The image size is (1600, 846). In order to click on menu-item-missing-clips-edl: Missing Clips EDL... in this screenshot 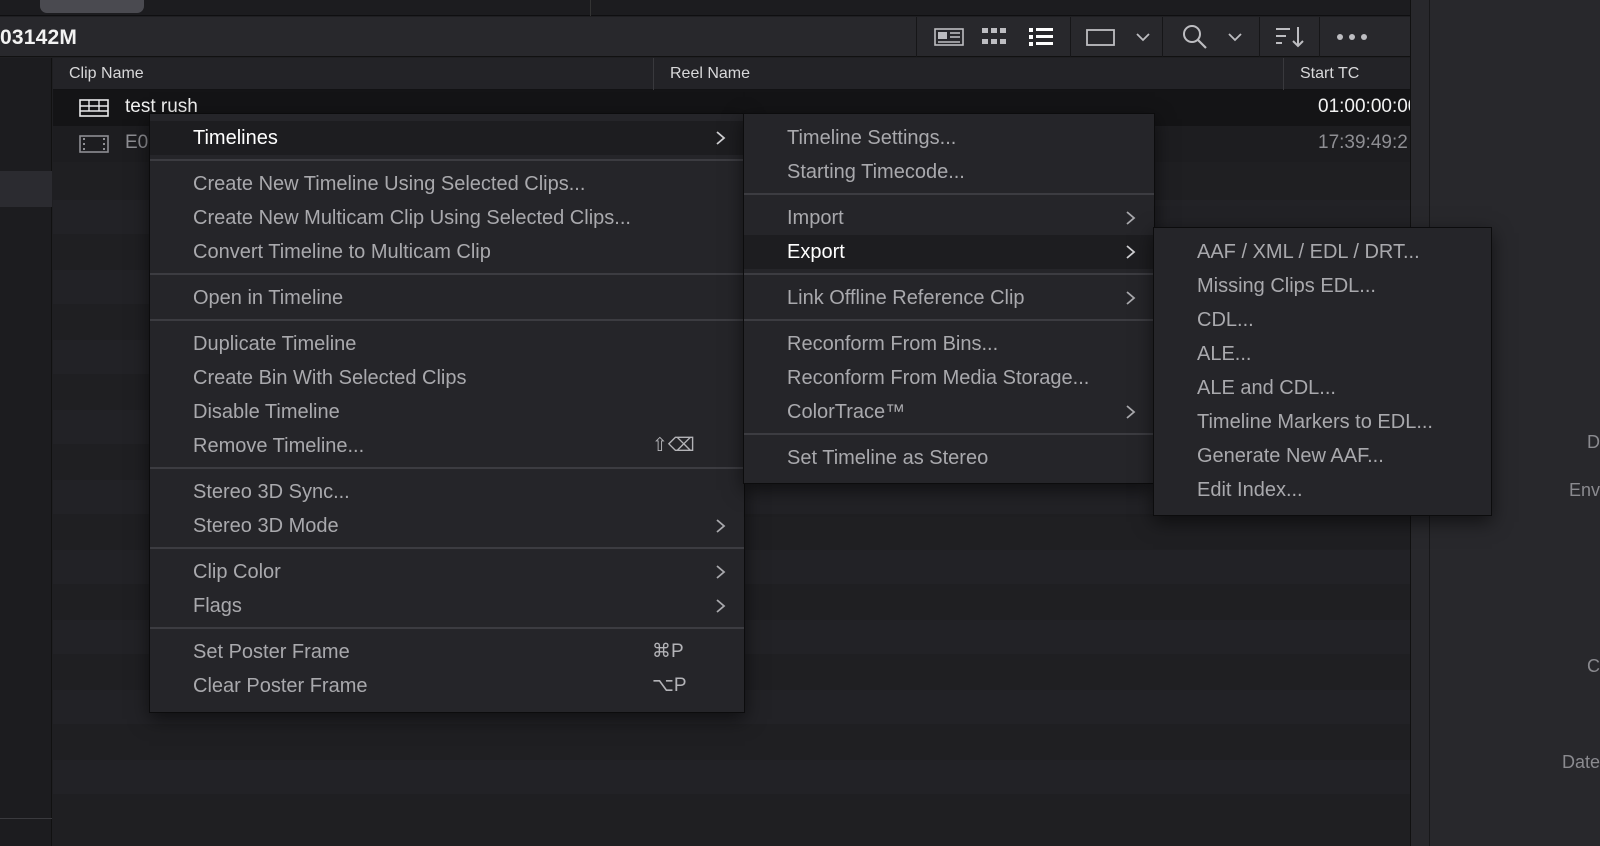, I will do `click(1322, 286)`.